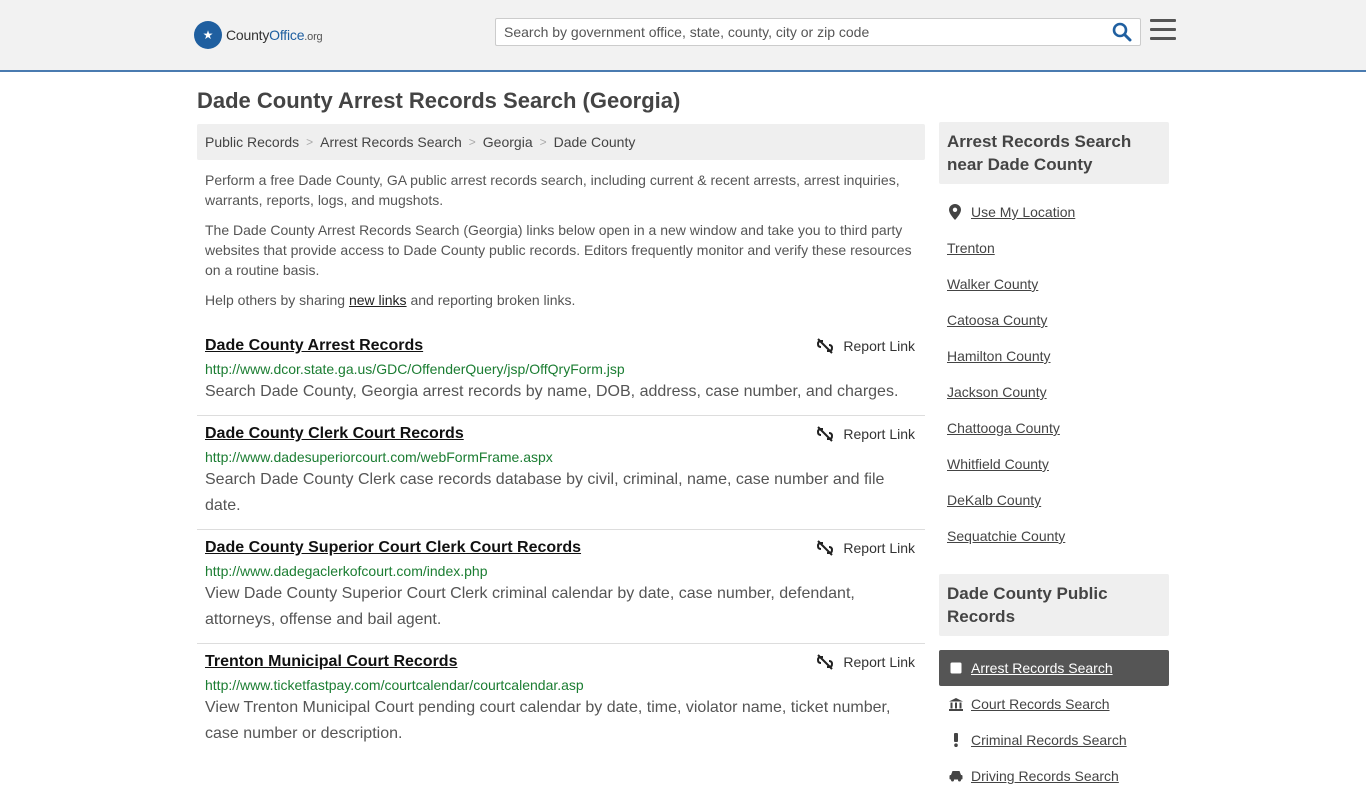  Describe the element at coordinates (1054, 776) in the screenshot. I see `nav-driving-records-search: Driving Records Search` at that location.